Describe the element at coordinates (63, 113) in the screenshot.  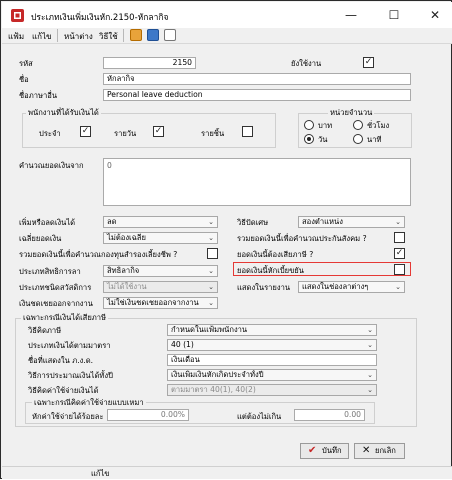
I see `employee-group-title: พนักงานที่ได้รับเงินได้` at that location.